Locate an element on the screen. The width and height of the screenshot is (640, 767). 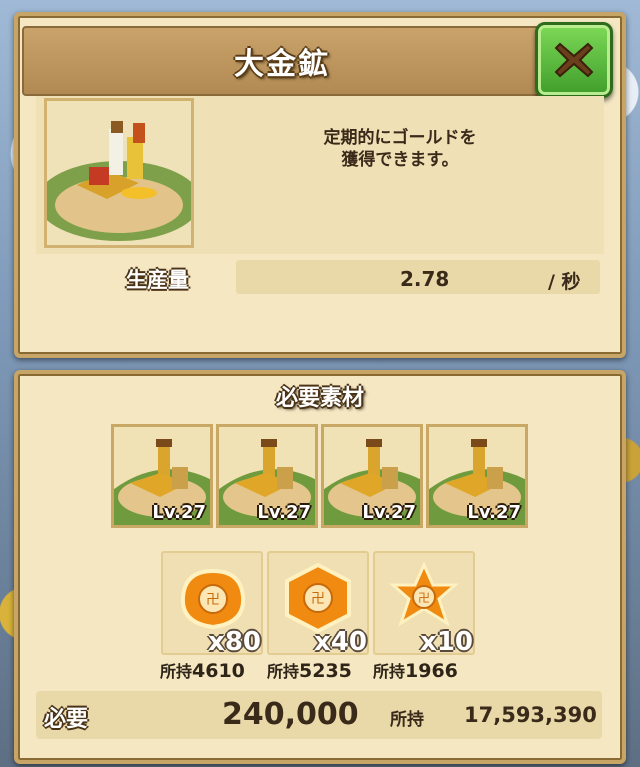
gold-mine-building-icon is located at coordinates (119, 173).